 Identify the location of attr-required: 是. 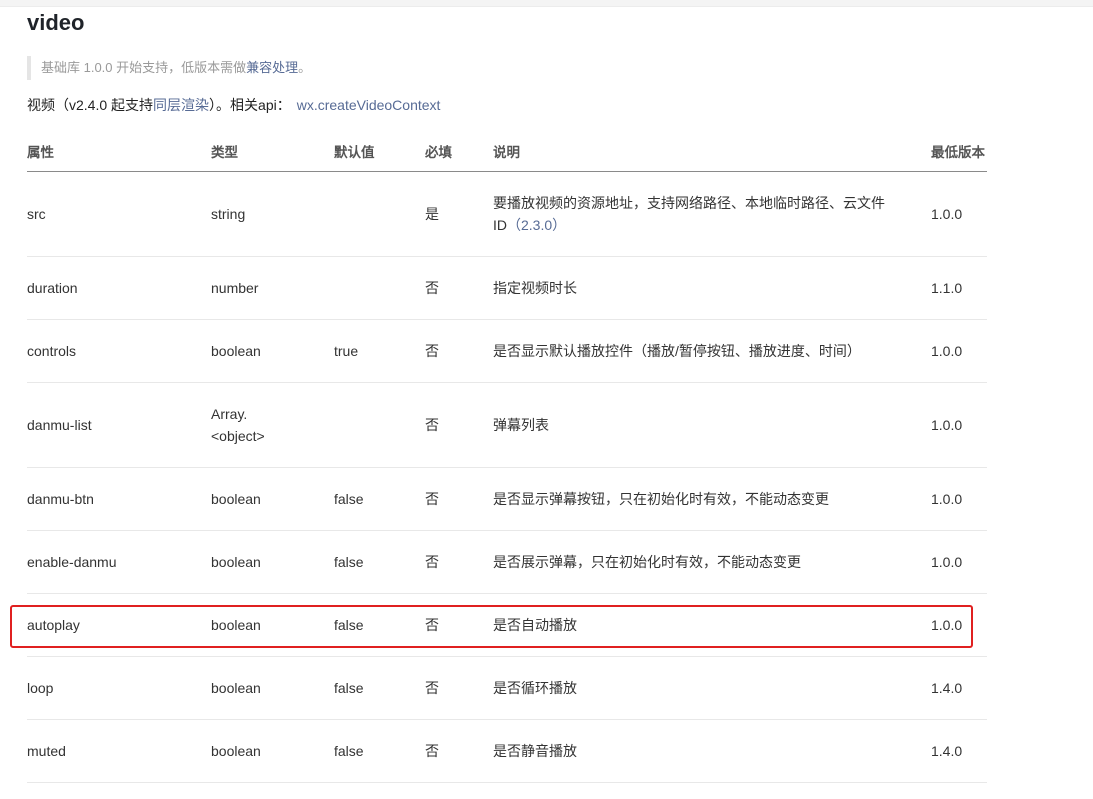
(459, 214).